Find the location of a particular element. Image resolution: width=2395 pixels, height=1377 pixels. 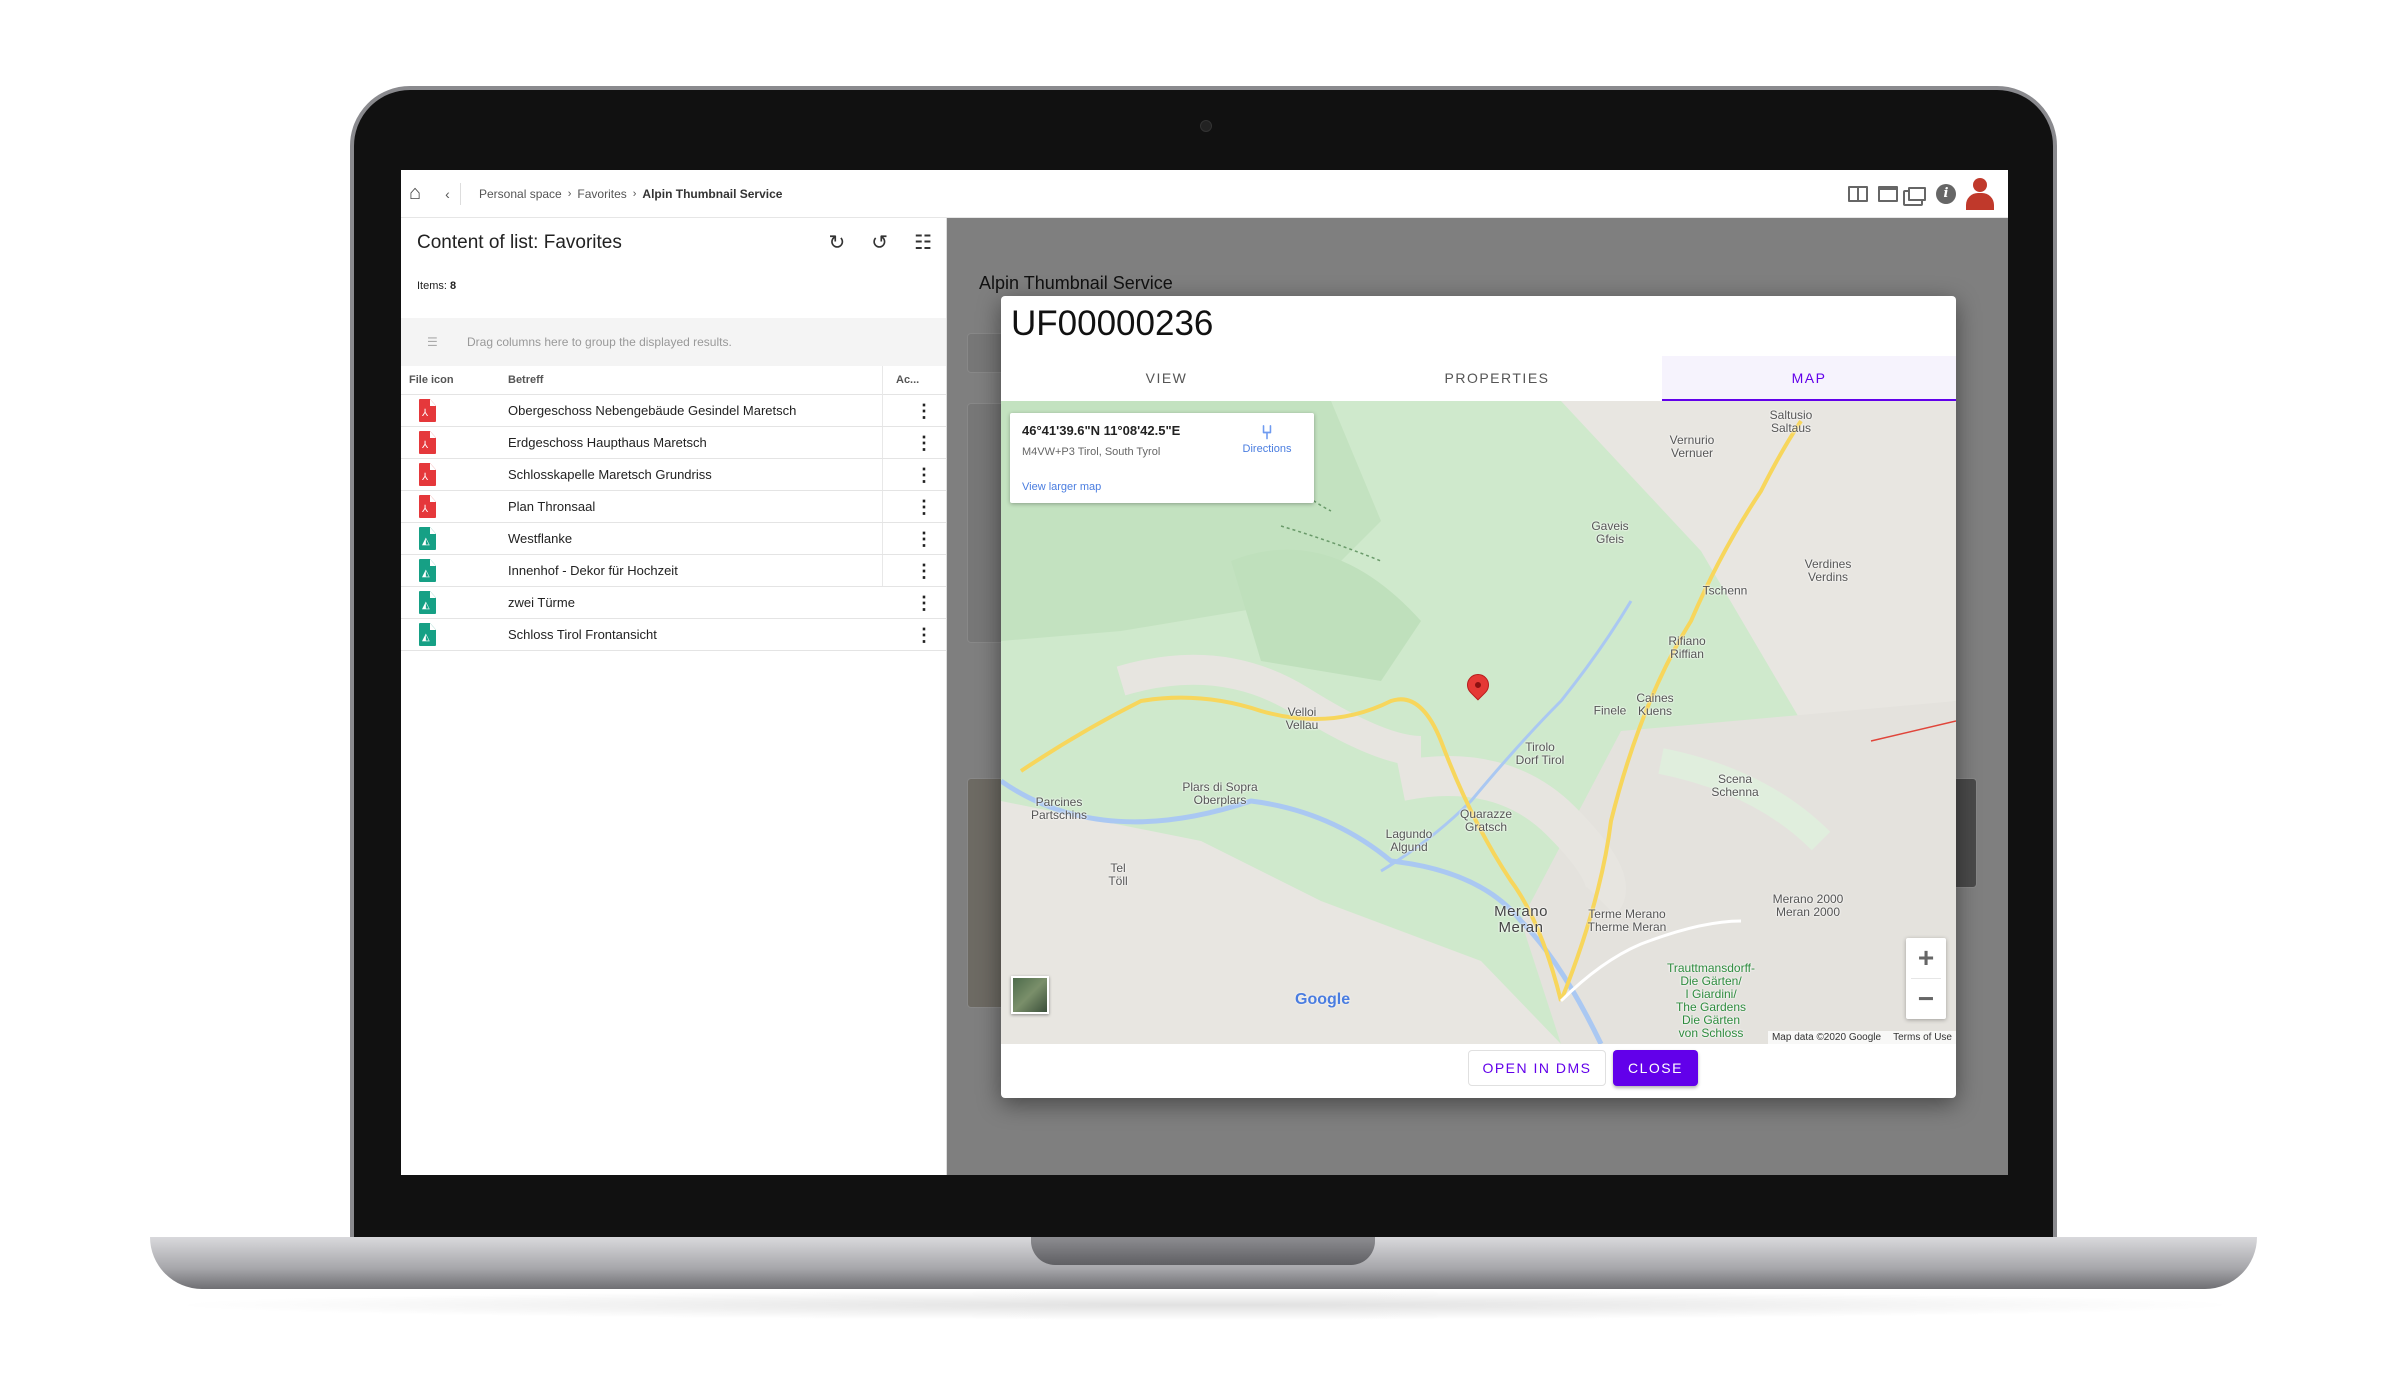

table-row: ◭ zwei Türme ⋮ is located at coordinates (673, 603).